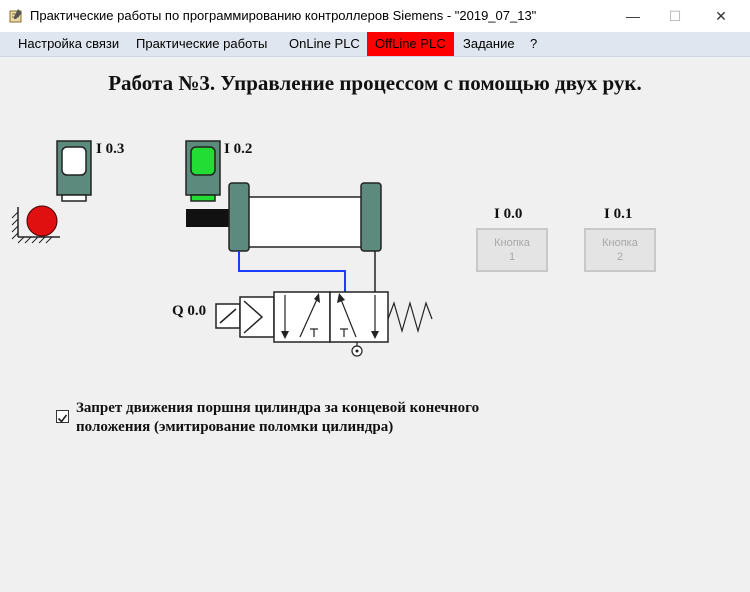  What do you see at coordinates (15, 16) in the screenshot?
I see `app-icon` at bounding box center [15, 16].